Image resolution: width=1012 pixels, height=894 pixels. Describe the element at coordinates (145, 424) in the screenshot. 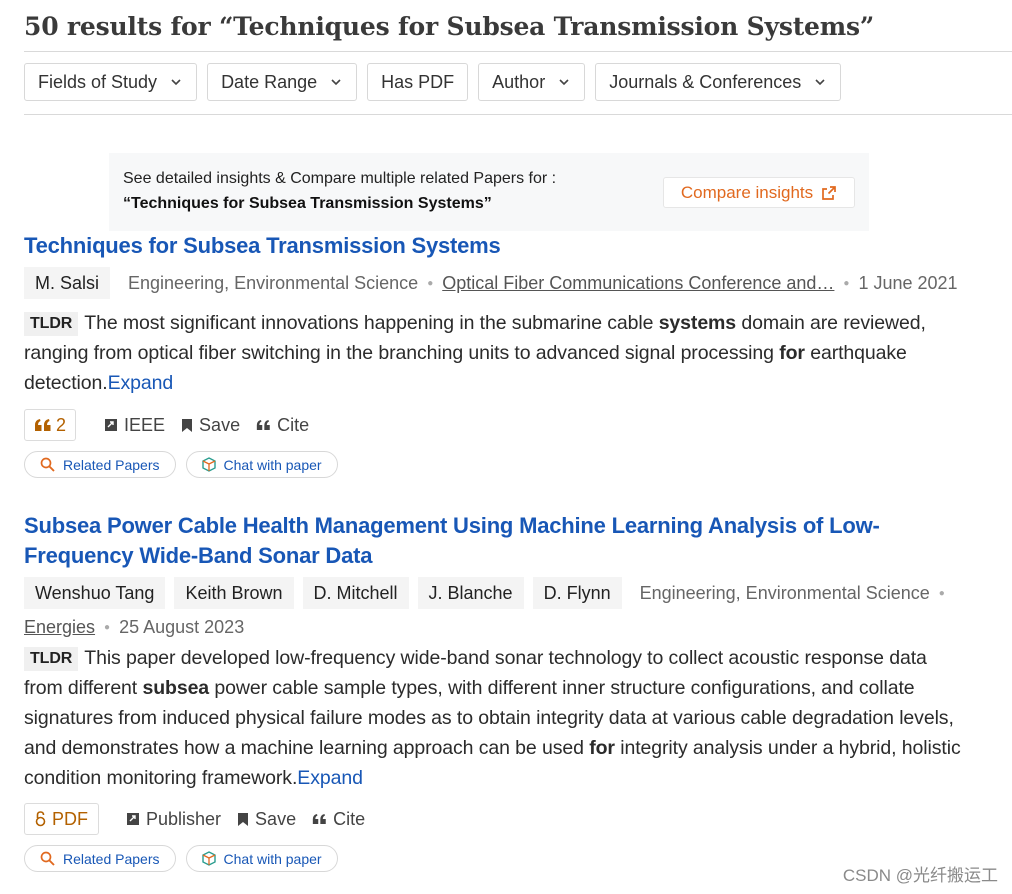

I see `source-label: IEEE` at that location.